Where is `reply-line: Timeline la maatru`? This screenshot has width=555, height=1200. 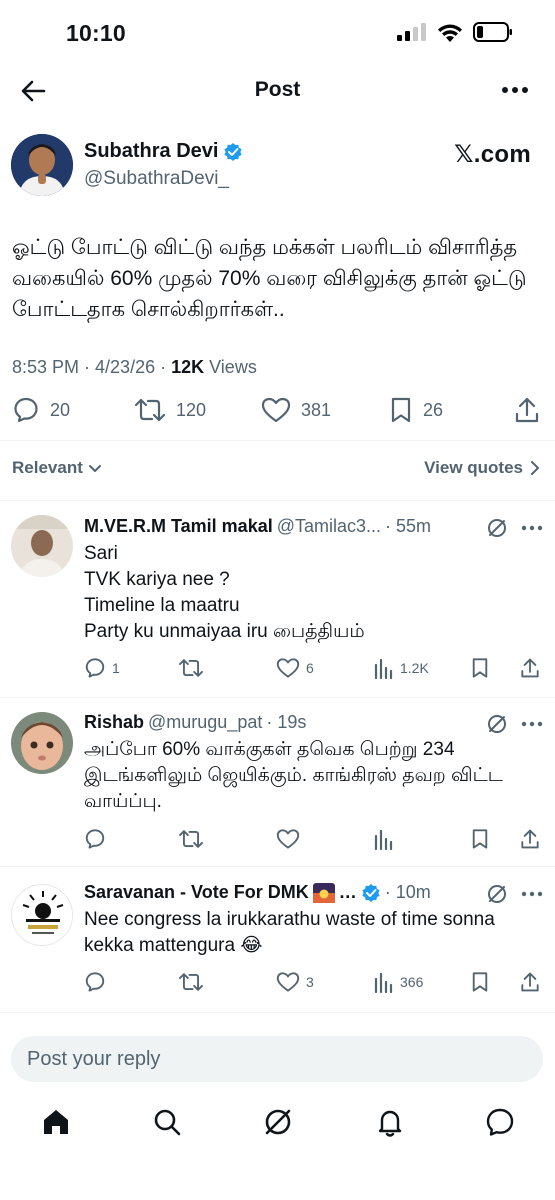 reply-line: Timeline la maatru is located at coordinates (162, 605).